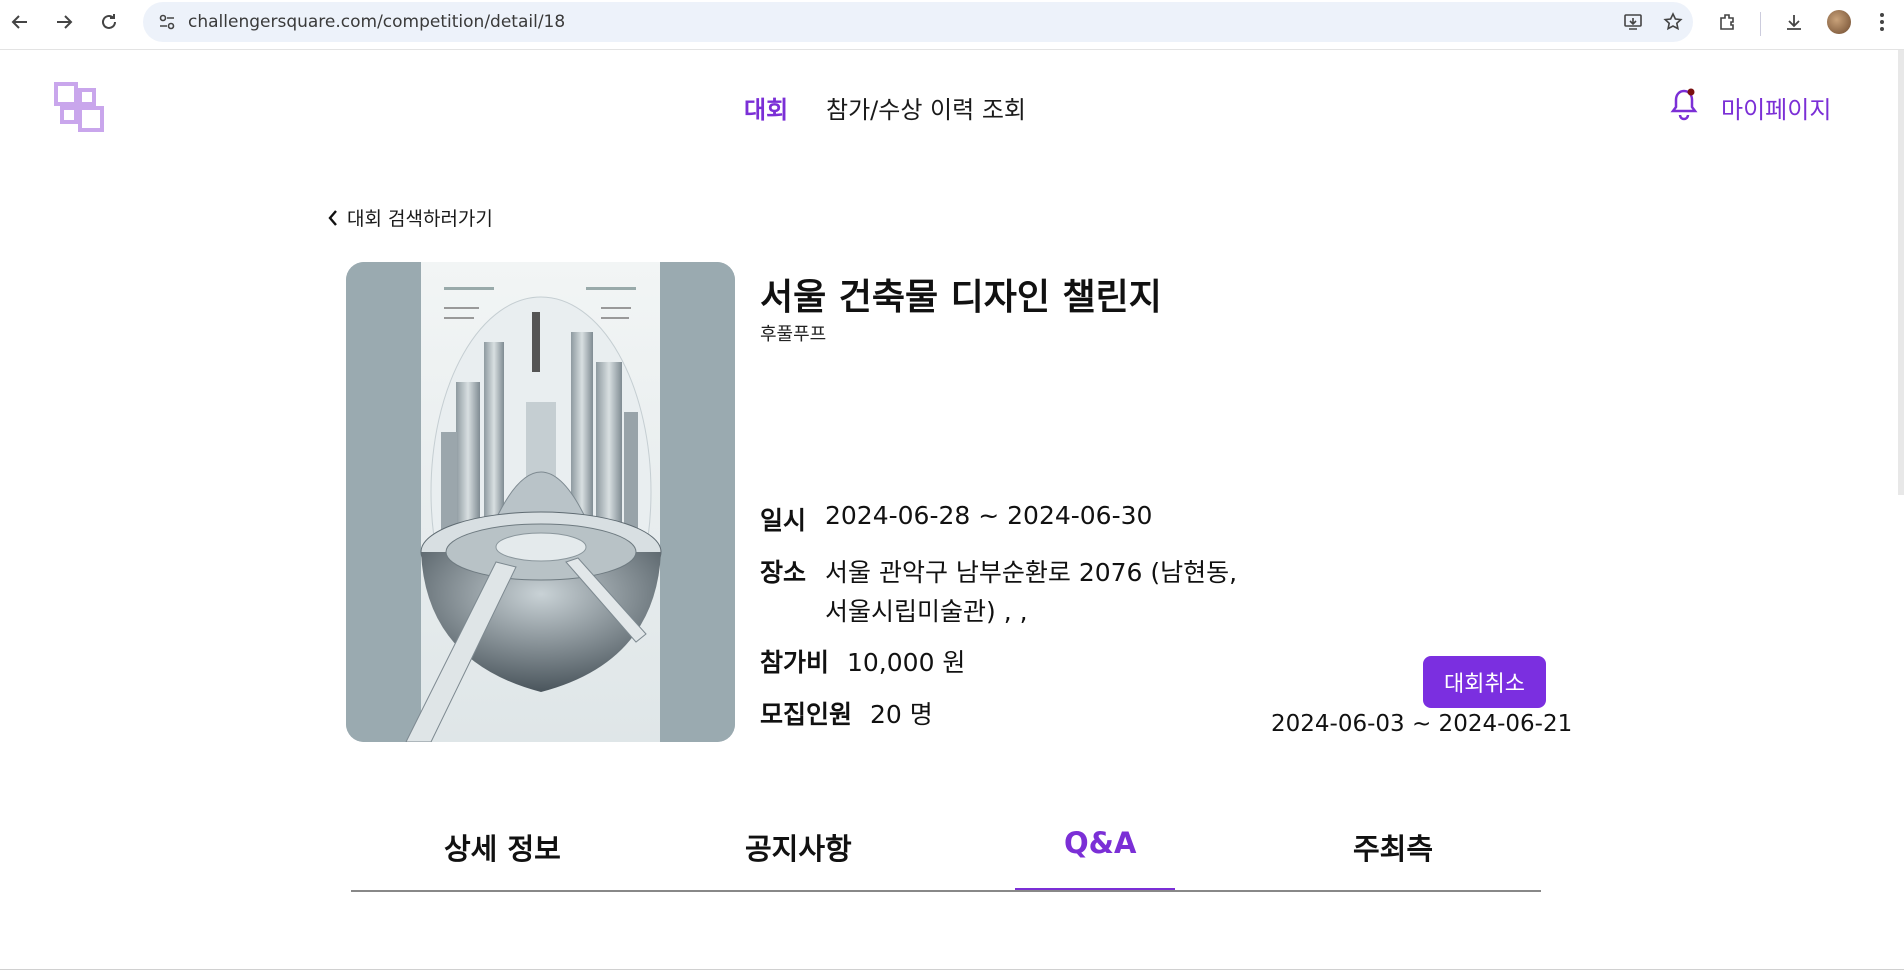  Describe the element at coordinates (1100, 843) in the screenshot. I see `tab-qna: Q&A` at that location.